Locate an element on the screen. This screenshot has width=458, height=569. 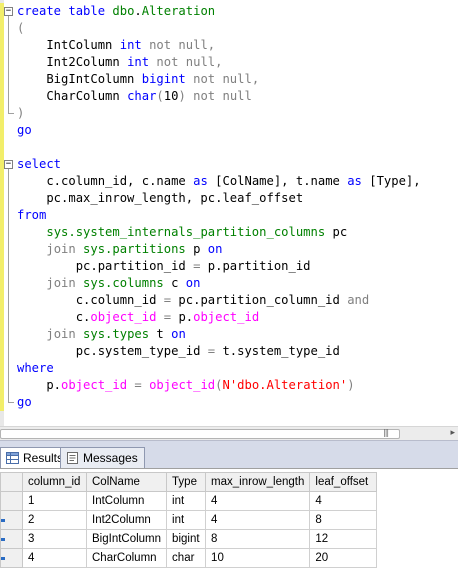
grid-cell: CharColumn is located at coordinates (126, 558).